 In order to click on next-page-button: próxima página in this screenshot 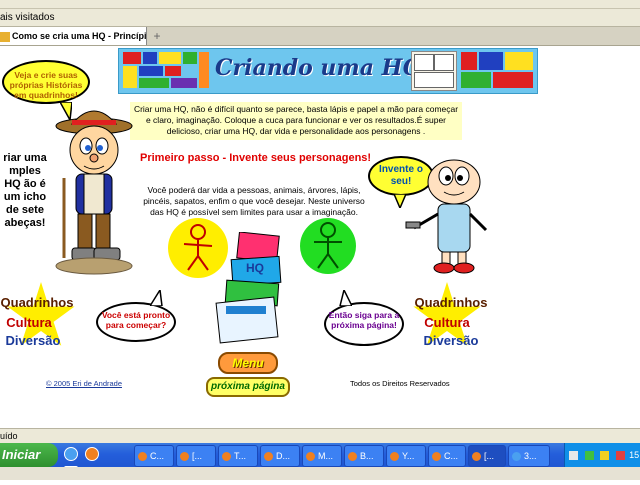, I will do `click(248, 387)`.